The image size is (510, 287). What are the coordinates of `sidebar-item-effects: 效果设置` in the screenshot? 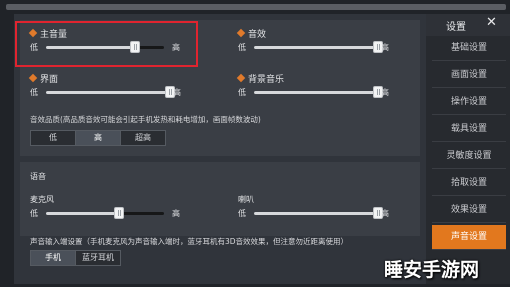 It's located at (469, 210).